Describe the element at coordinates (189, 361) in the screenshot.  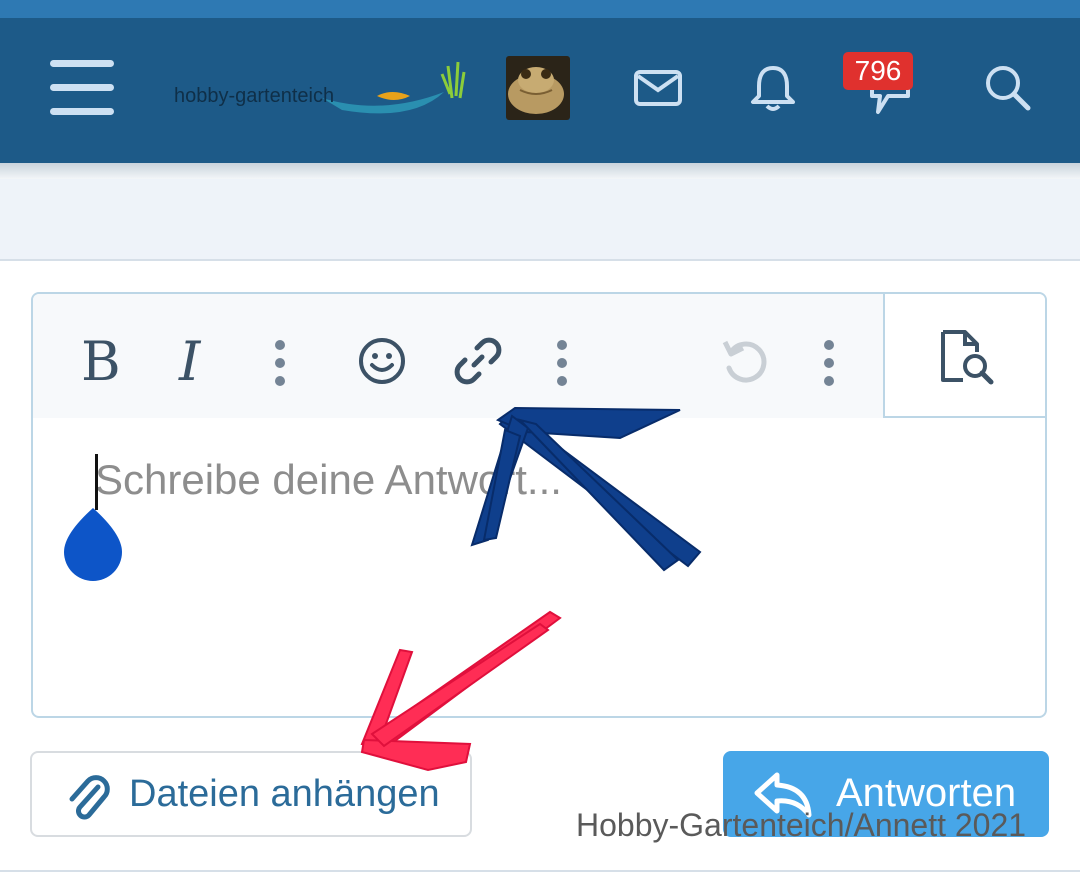
I see `italic-button: I` at that location.